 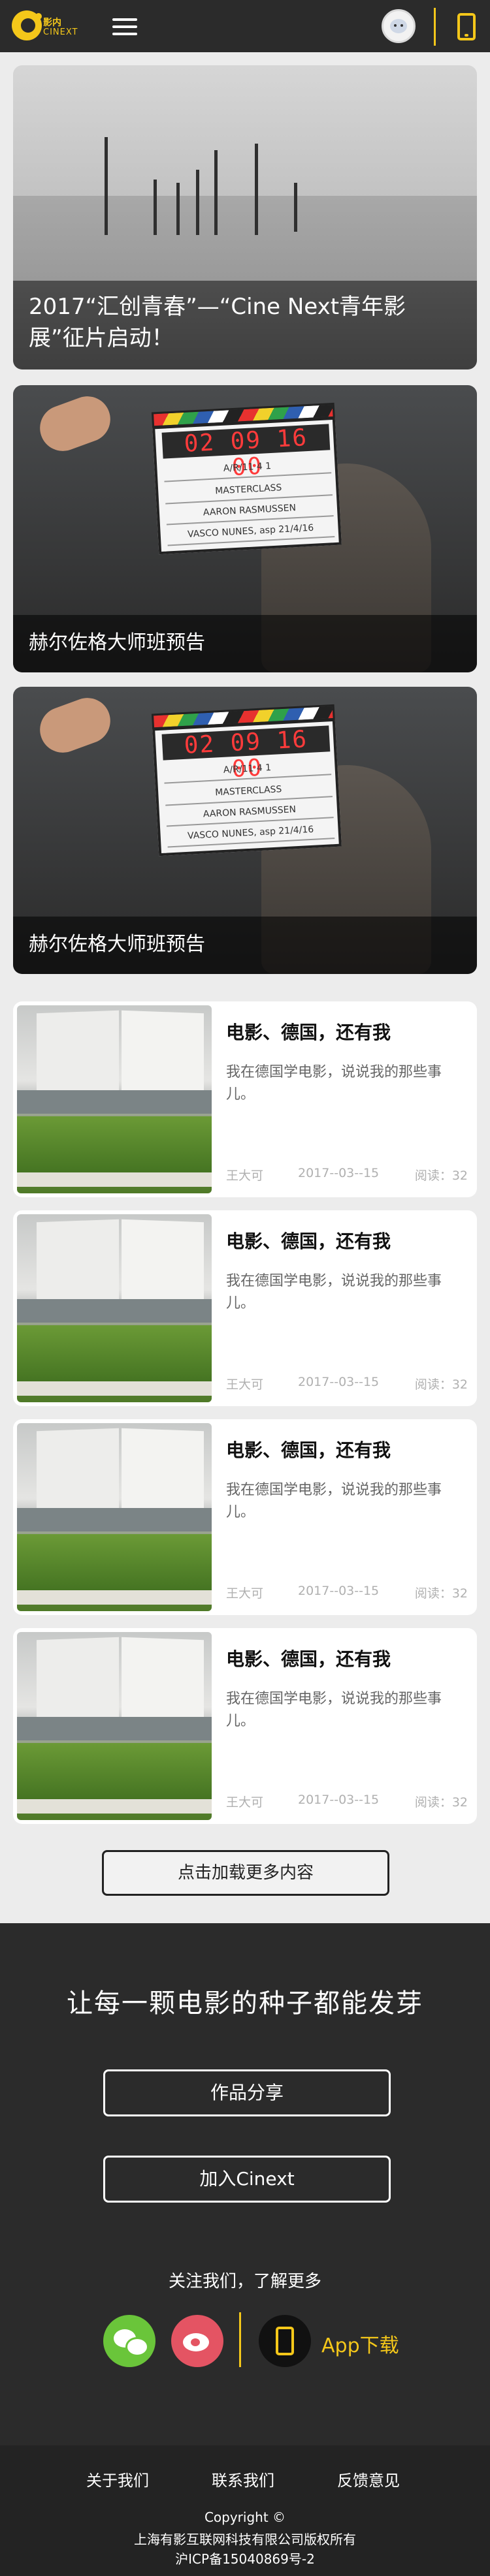 I want to click on join-cinext-button: 加入Cinext, so click(x=247, y=2179).